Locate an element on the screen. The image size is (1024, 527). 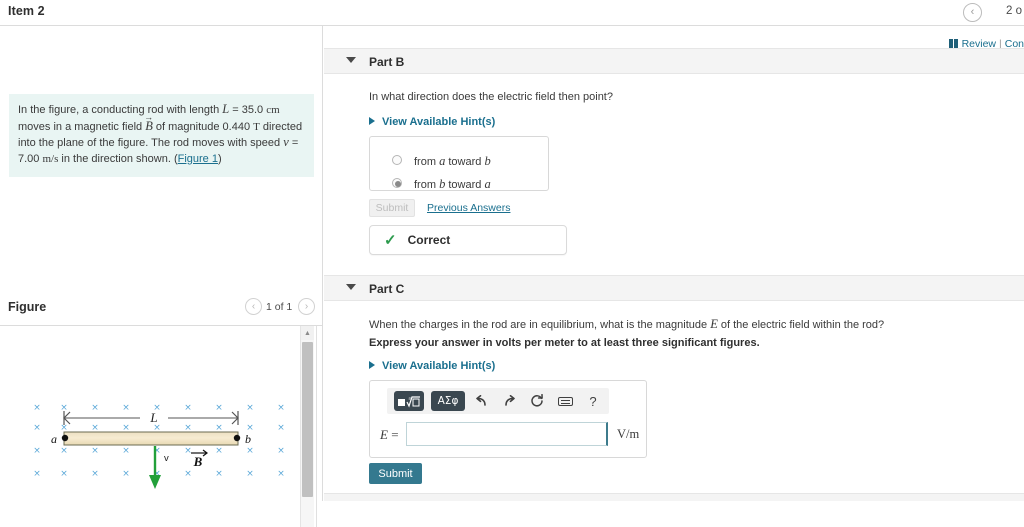
part-b-submit-button: Submit is located at coordinates (392, 208).